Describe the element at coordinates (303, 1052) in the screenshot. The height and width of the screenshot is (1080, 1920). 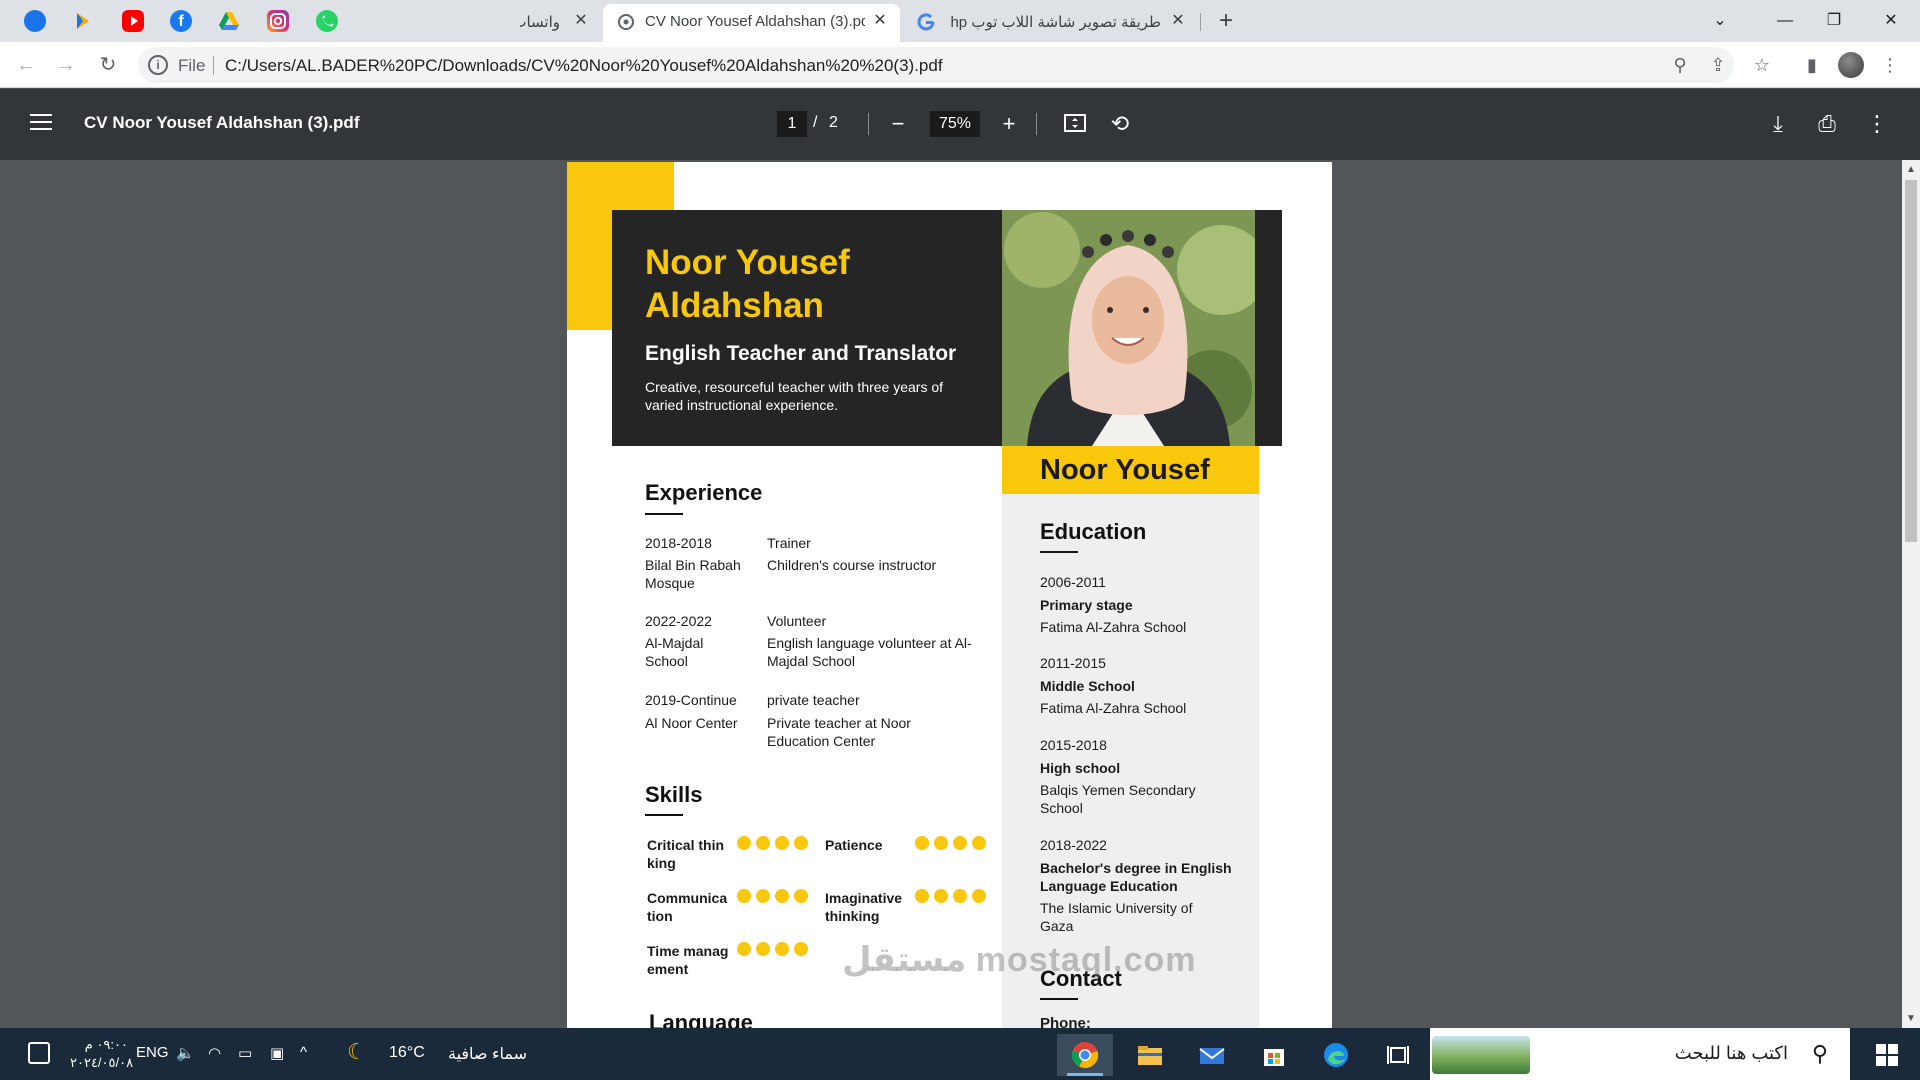
I see `show-hidden-icons-icon: ^` at that location.